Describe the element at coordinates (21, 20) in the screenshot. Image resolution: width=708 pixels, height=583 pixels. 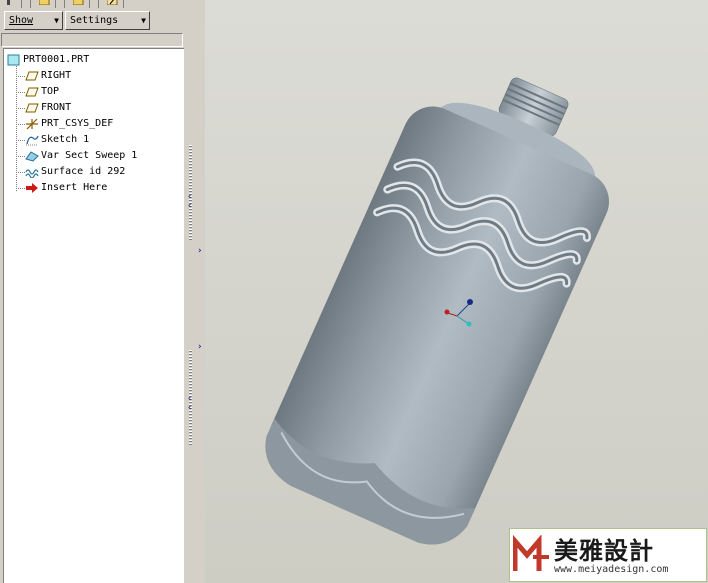
I see `show-menu-label: Show` at that location.